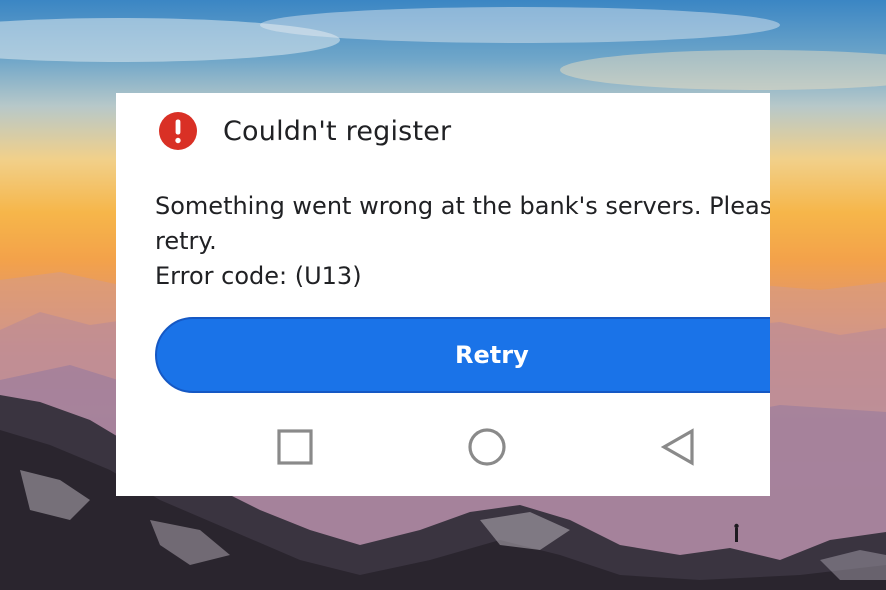  Describe the element at coordinates (178, 131) in the screenshot. I see `error-exclamation-icon` at that location.